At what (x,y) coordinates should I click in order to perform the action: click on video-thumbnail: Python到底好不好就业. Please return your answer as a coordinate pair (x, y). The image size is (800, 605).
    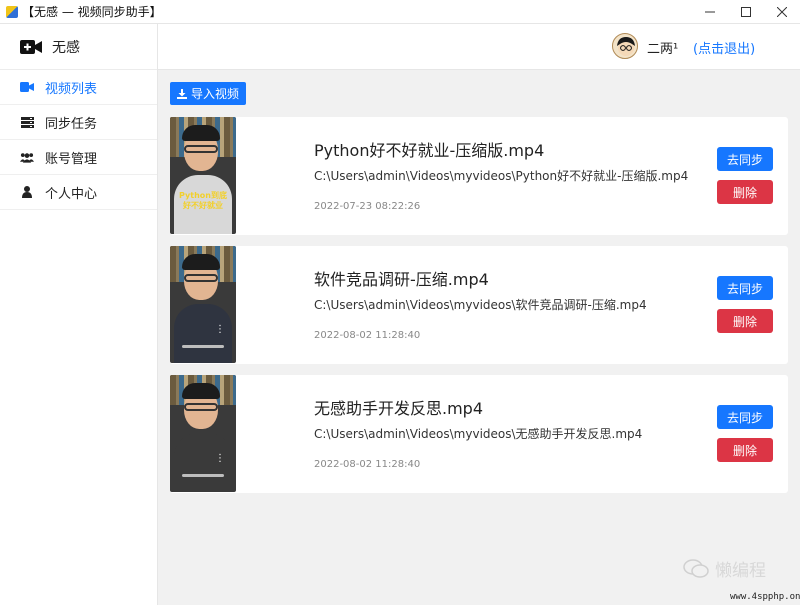
    Looking at the image, I should click on (203, 175).